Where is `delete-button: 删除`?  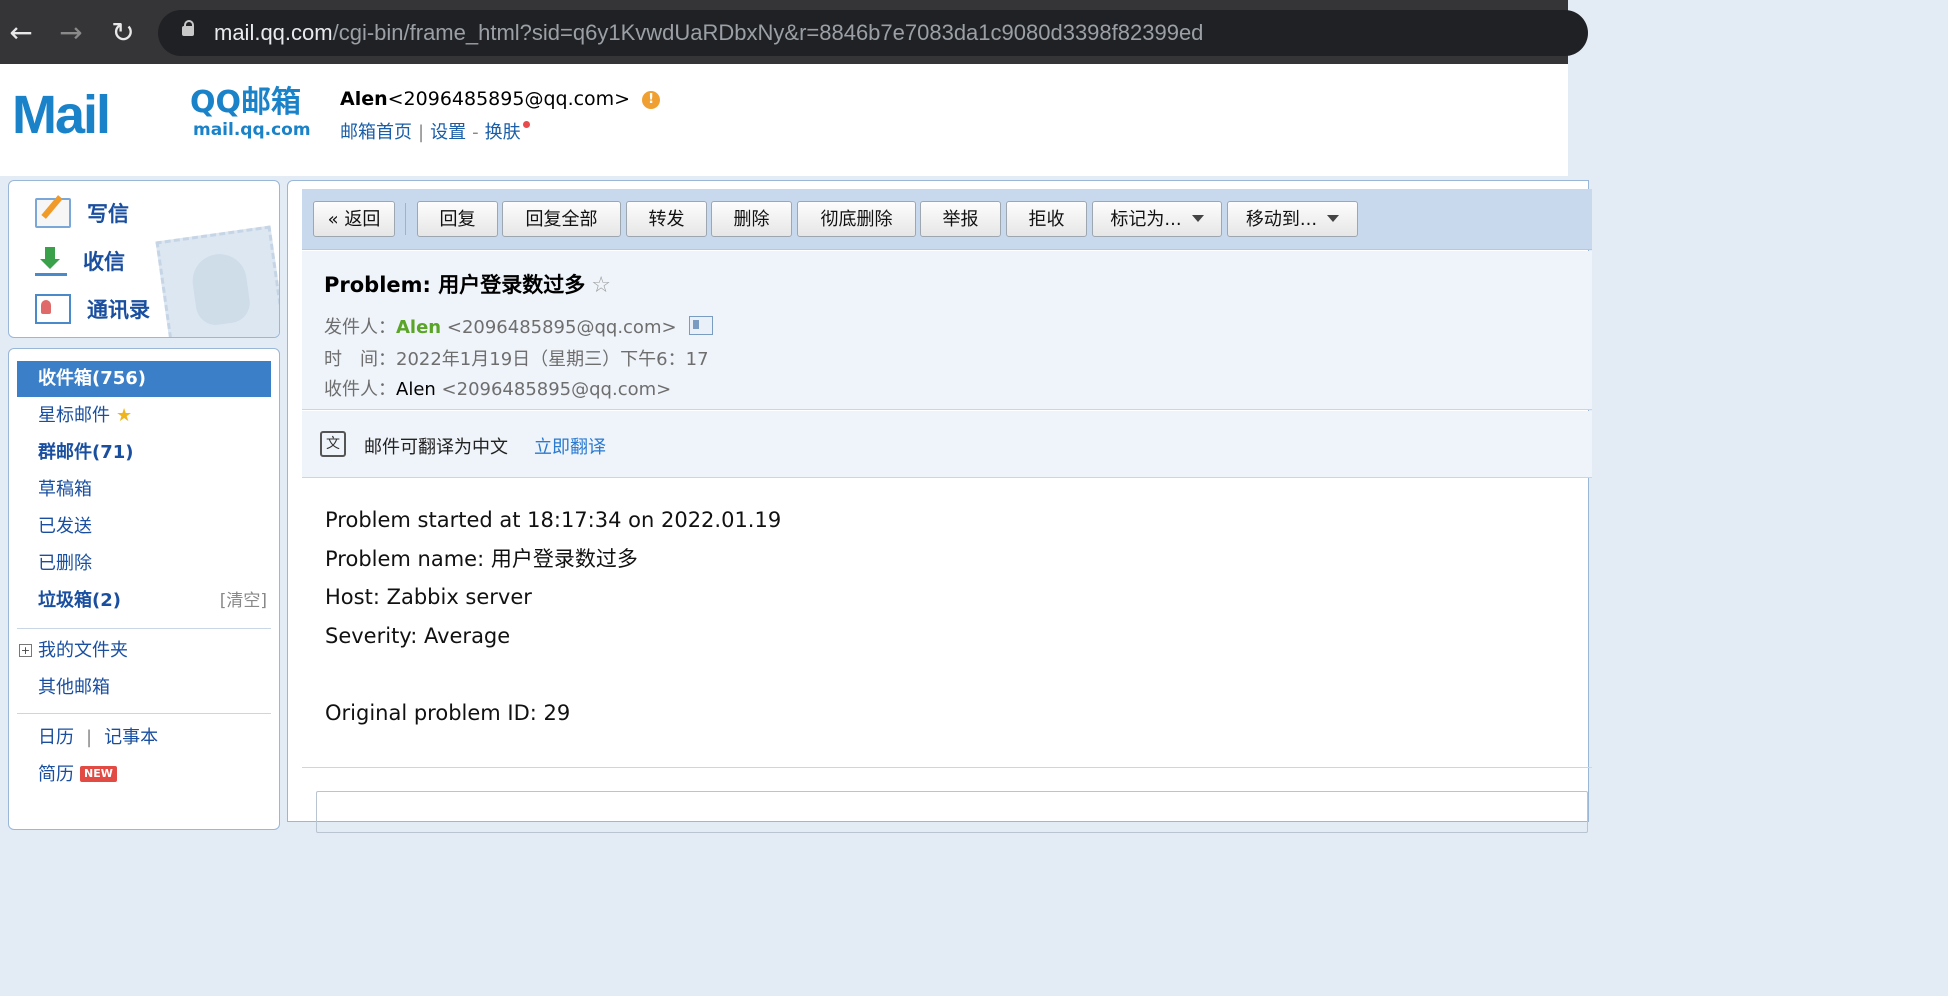
delete-button: 删除 is located at coordinates (751, 219).